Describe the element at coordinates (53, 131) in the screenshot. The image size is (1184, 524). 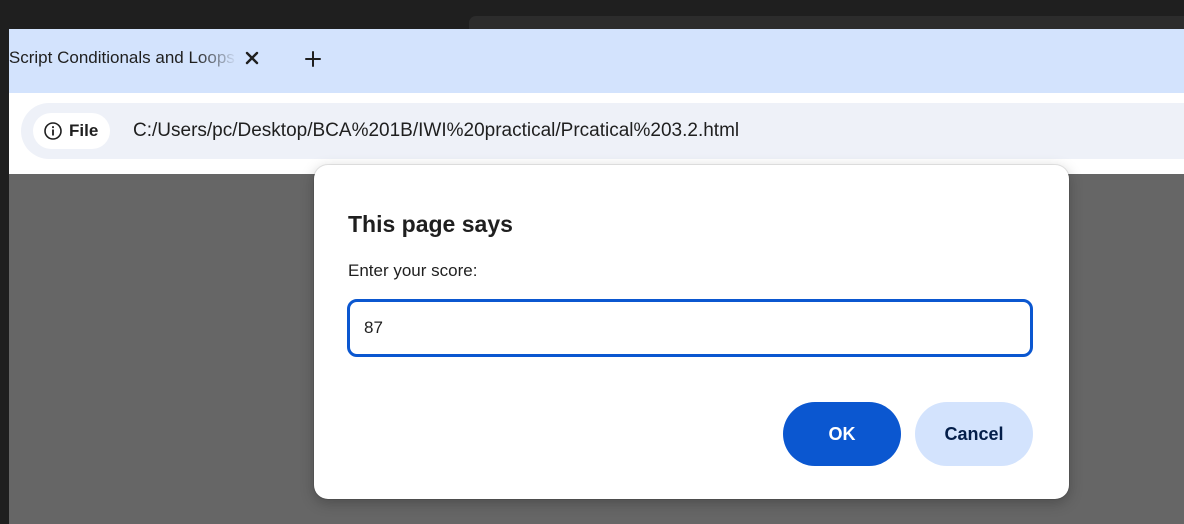
I see `info-icon` at that location.